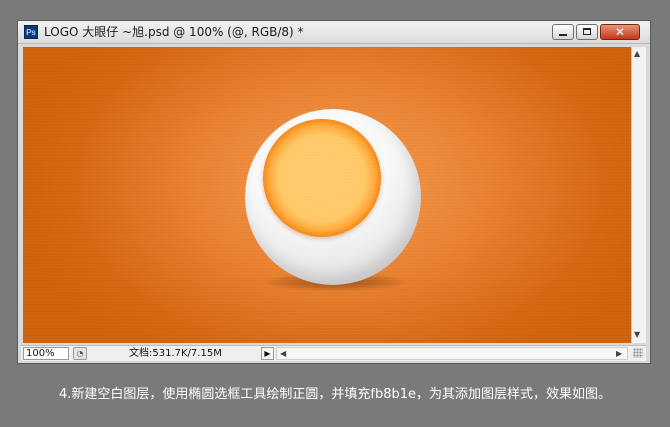  Describe the element at coordinates (637, 335) in the screenshot. I see `scroll-down-icon: ▼` at that location.